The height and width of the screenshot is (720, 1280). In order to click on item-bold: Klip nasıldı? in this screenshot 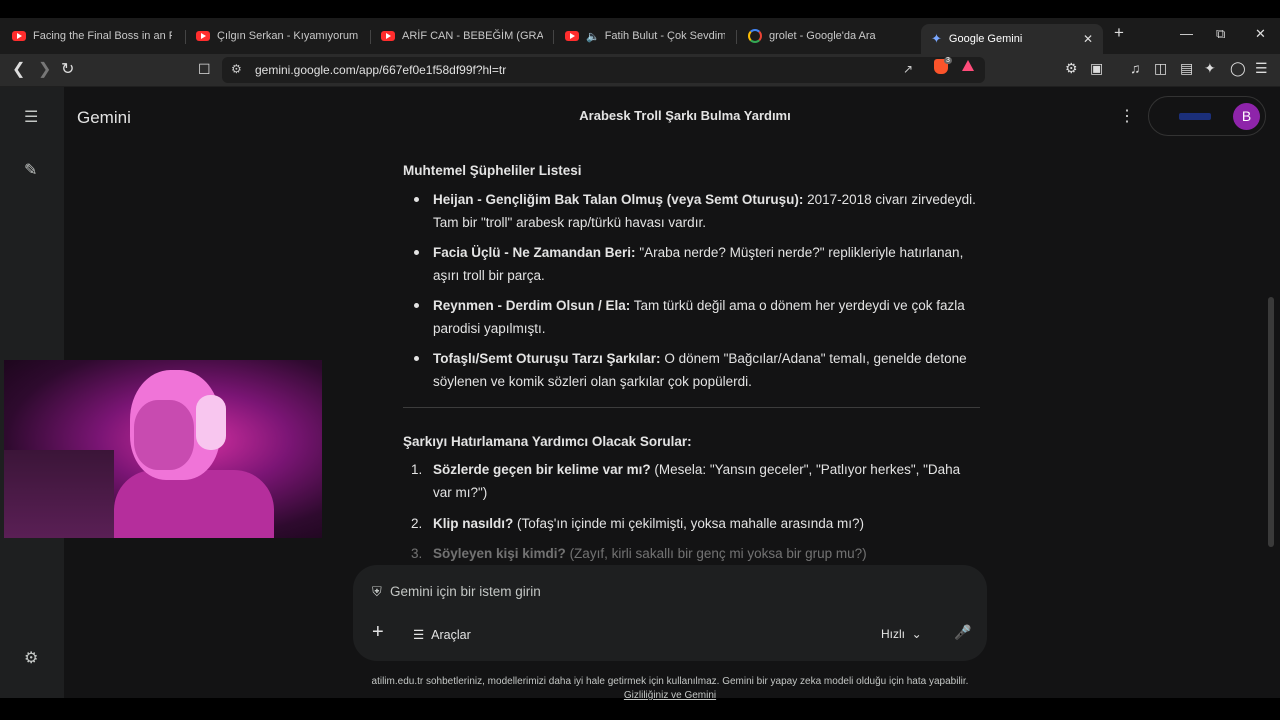, I will do `click(473, 523)`.